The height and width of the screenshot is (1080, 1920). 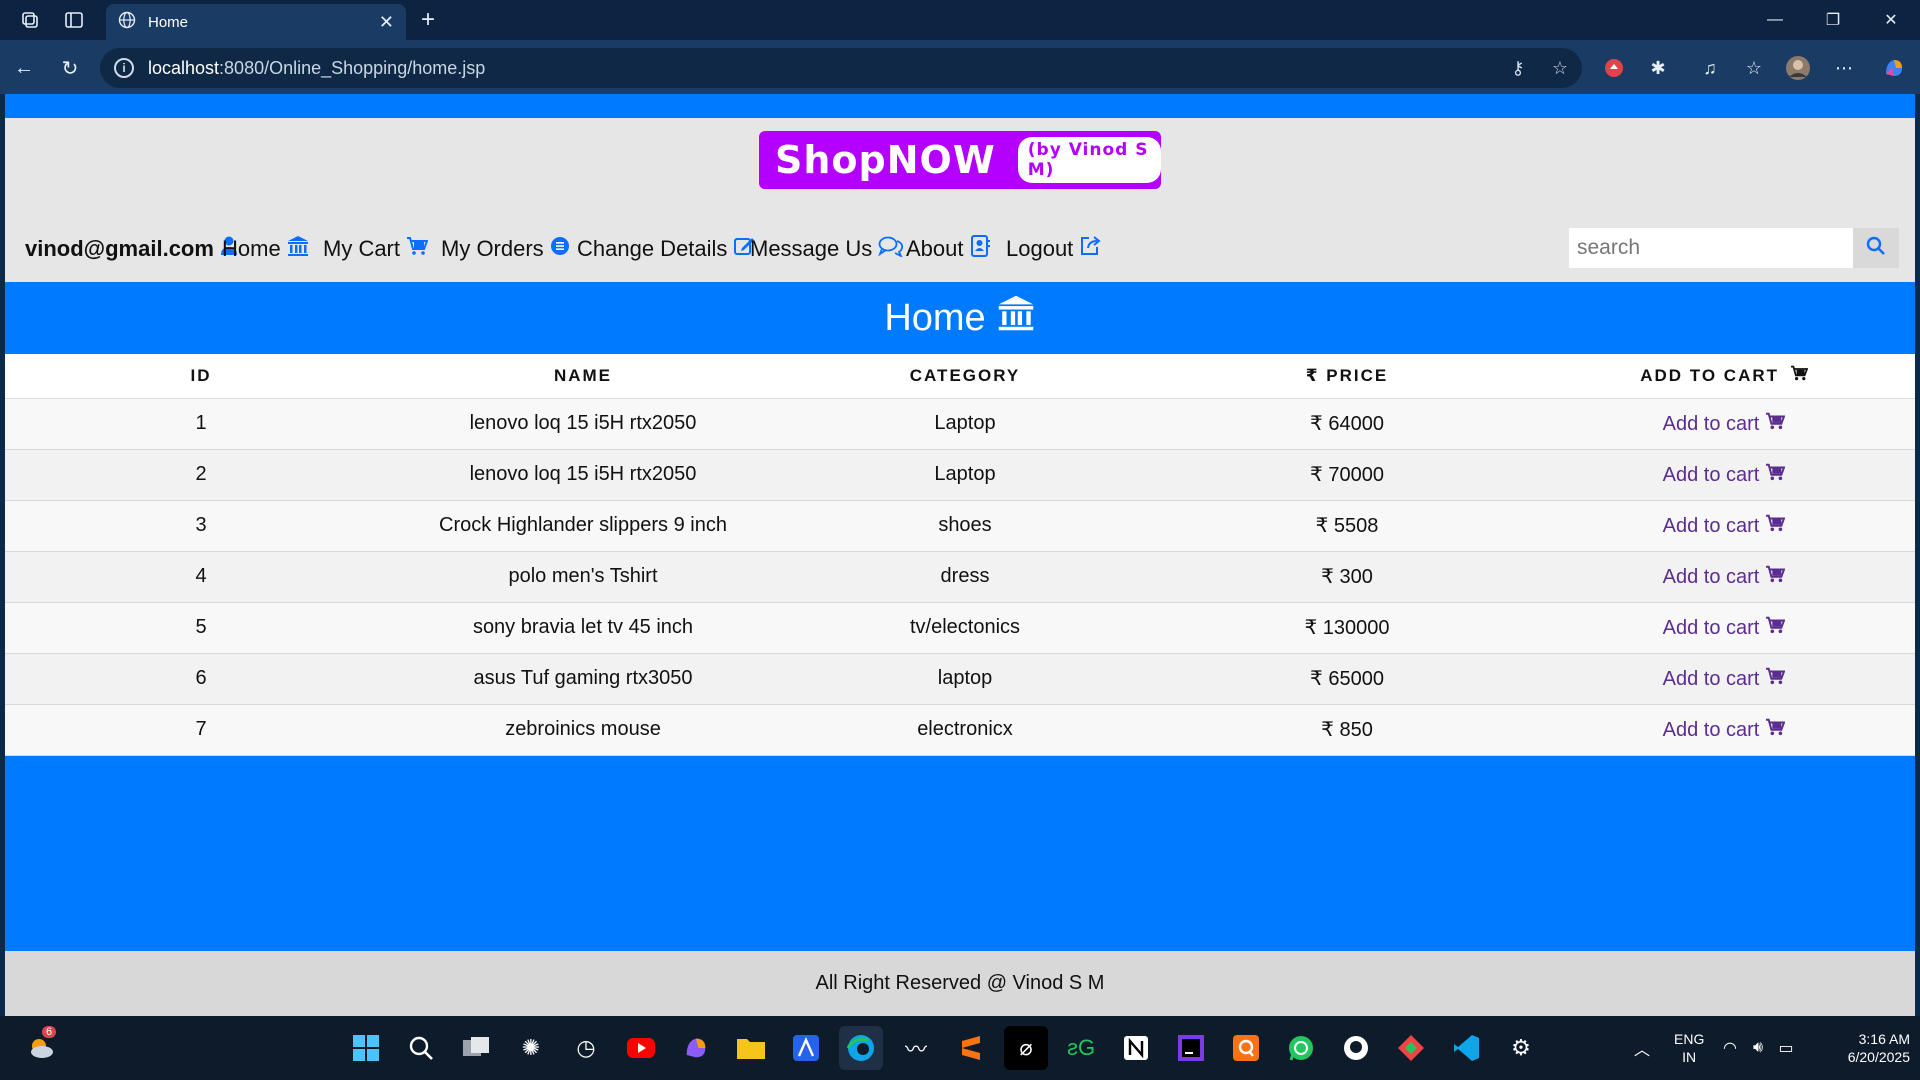 I want to click on copilot-icon, so click(x=1894, y=68).